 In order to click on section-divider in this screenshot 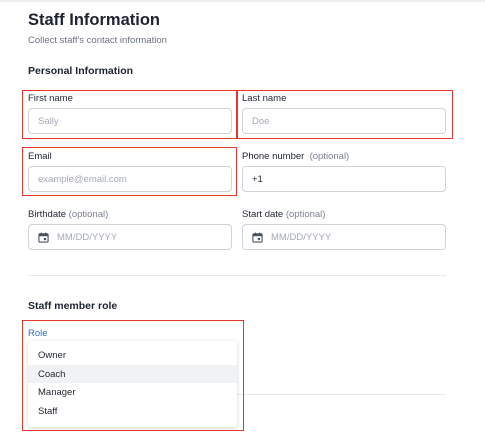, I will do `click(237, 275)`.